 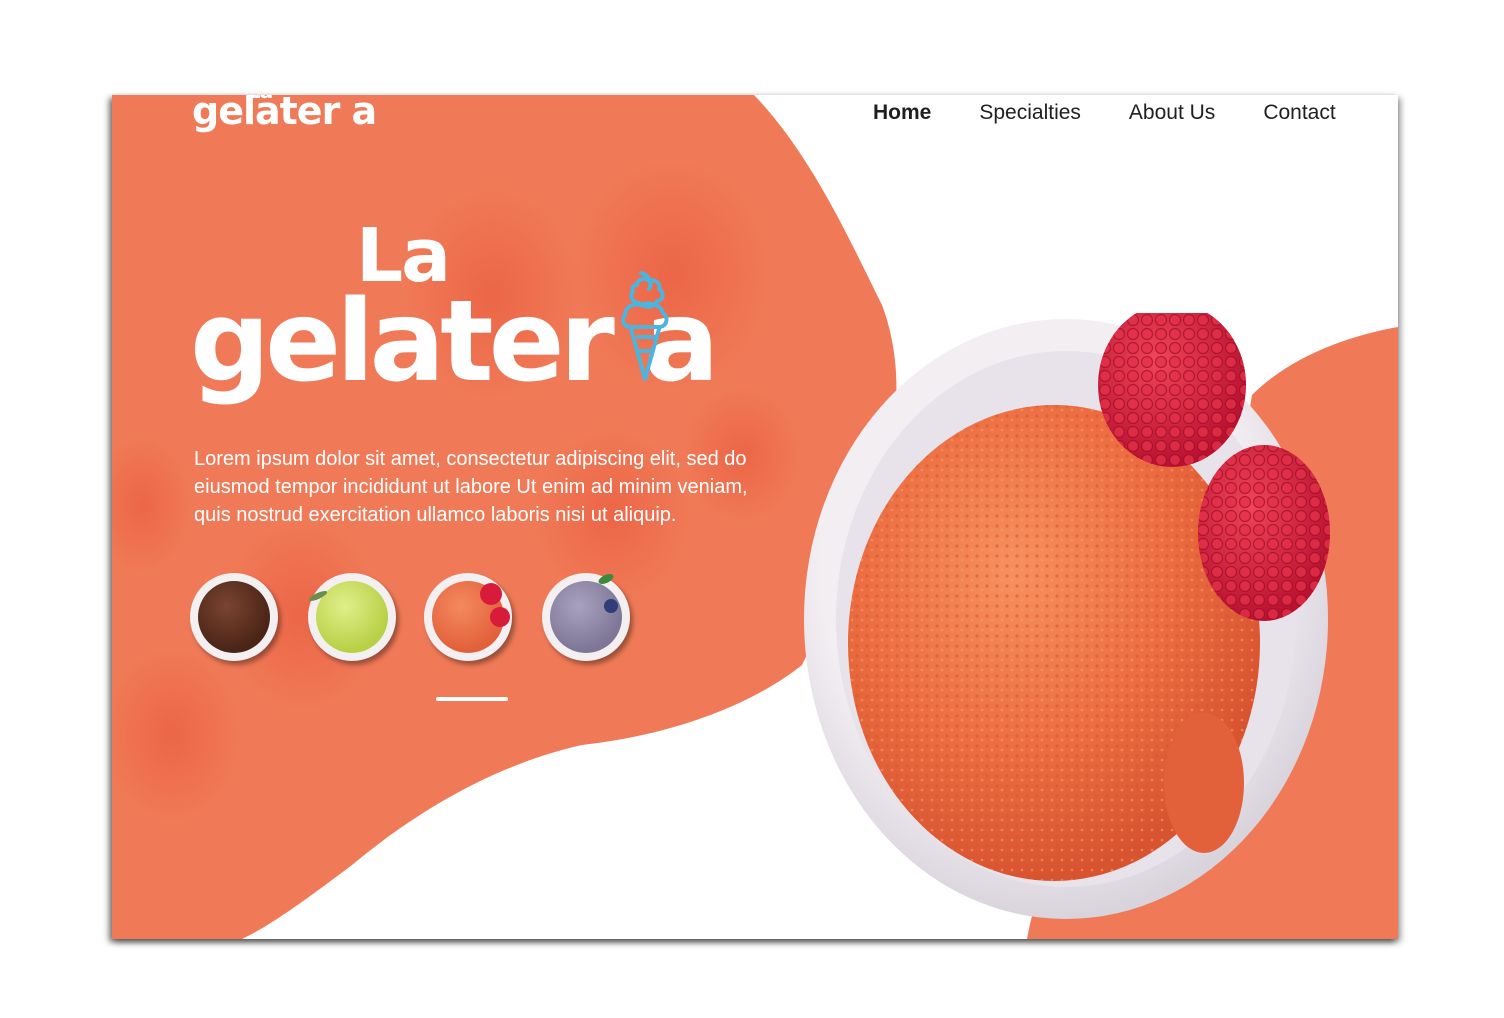 I want to click on nav-home: Home, so click(x=902, y=113).